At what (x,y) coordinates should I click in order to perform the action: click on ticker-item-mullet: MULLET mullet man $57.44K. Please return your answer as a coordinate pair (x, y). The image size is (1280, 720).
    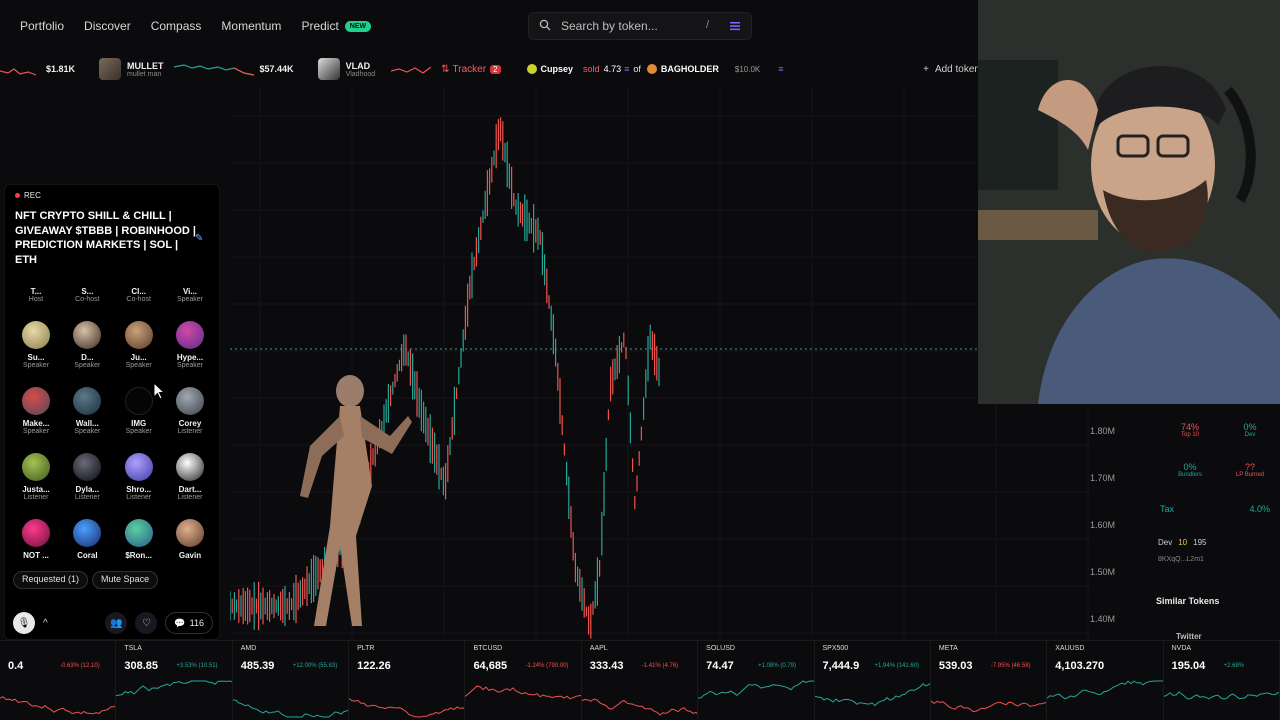
    Looking at the image, I should click on (208, 69).